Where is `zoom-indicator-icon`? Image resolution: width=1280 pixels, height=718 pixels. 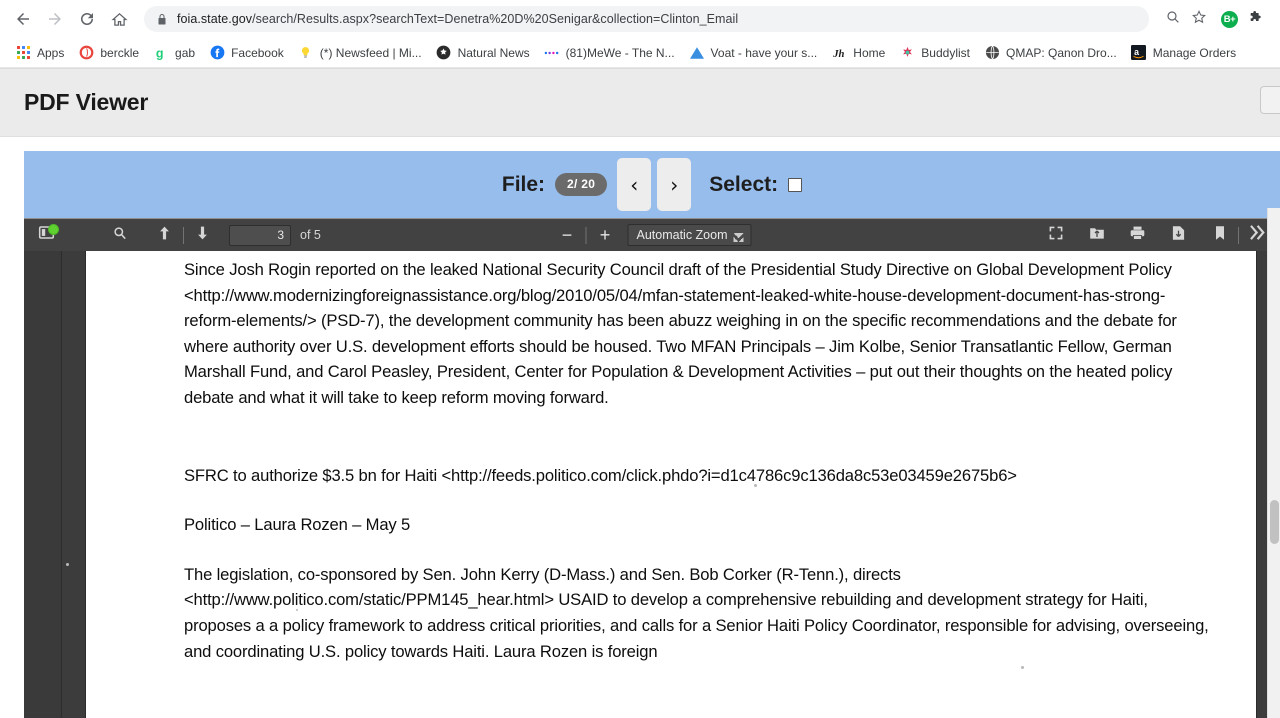
zoom-indicator-icon is located at coordinates (1173, 19).